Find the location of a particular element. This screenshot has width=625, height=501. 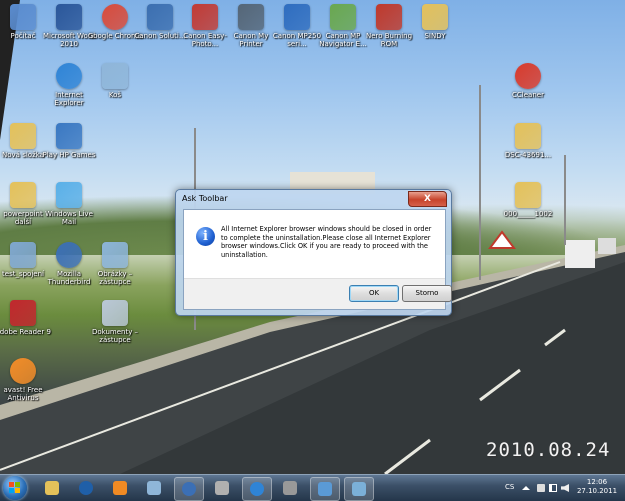

desktop-icon-label: SINDY is located at coordinates (435, 36).